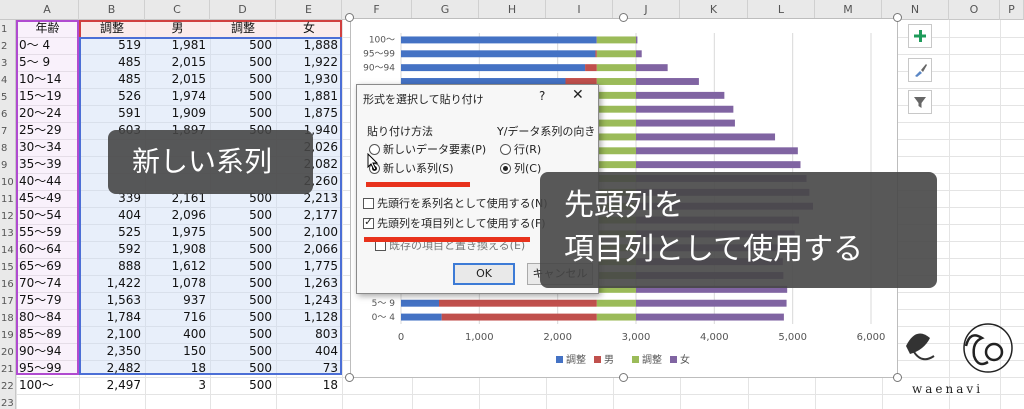  Describe the element at coordinates (112, 317) in the screenshot. I see `table-cell: 1,784` at that location.